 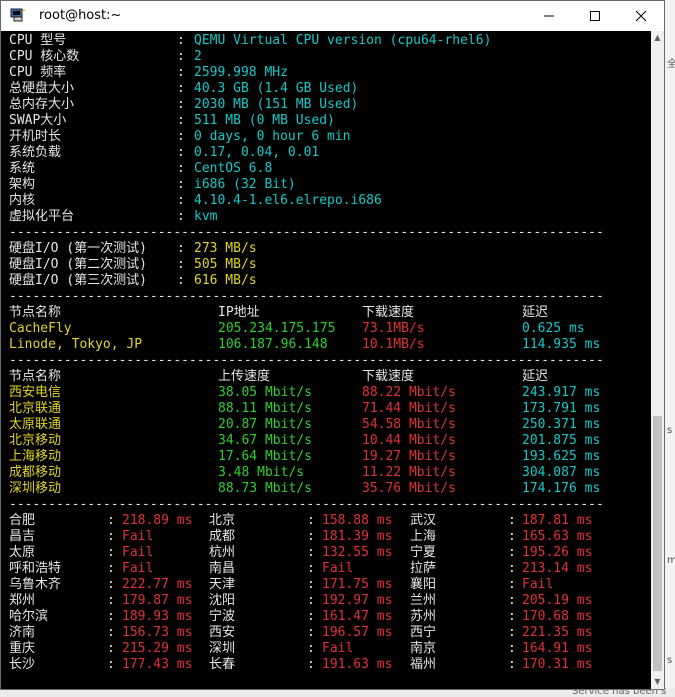 What do you see at coordinates (557, 664) in the screenshot?
I see `ping-value: 170.31 ms` at bounding box center [557, 664].